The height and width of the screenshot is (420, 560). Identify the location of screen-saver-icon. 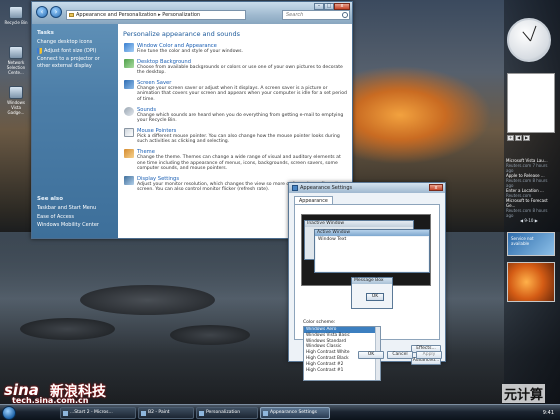
(129, 84).